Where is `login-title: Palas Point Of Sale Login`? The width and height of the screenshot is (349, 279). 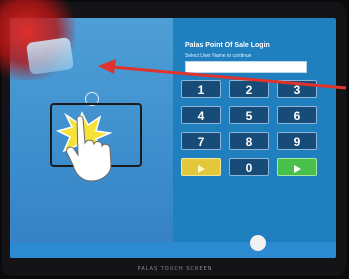
login-title: Palas Point Of Sale Login is located at coordinates (227, 45).